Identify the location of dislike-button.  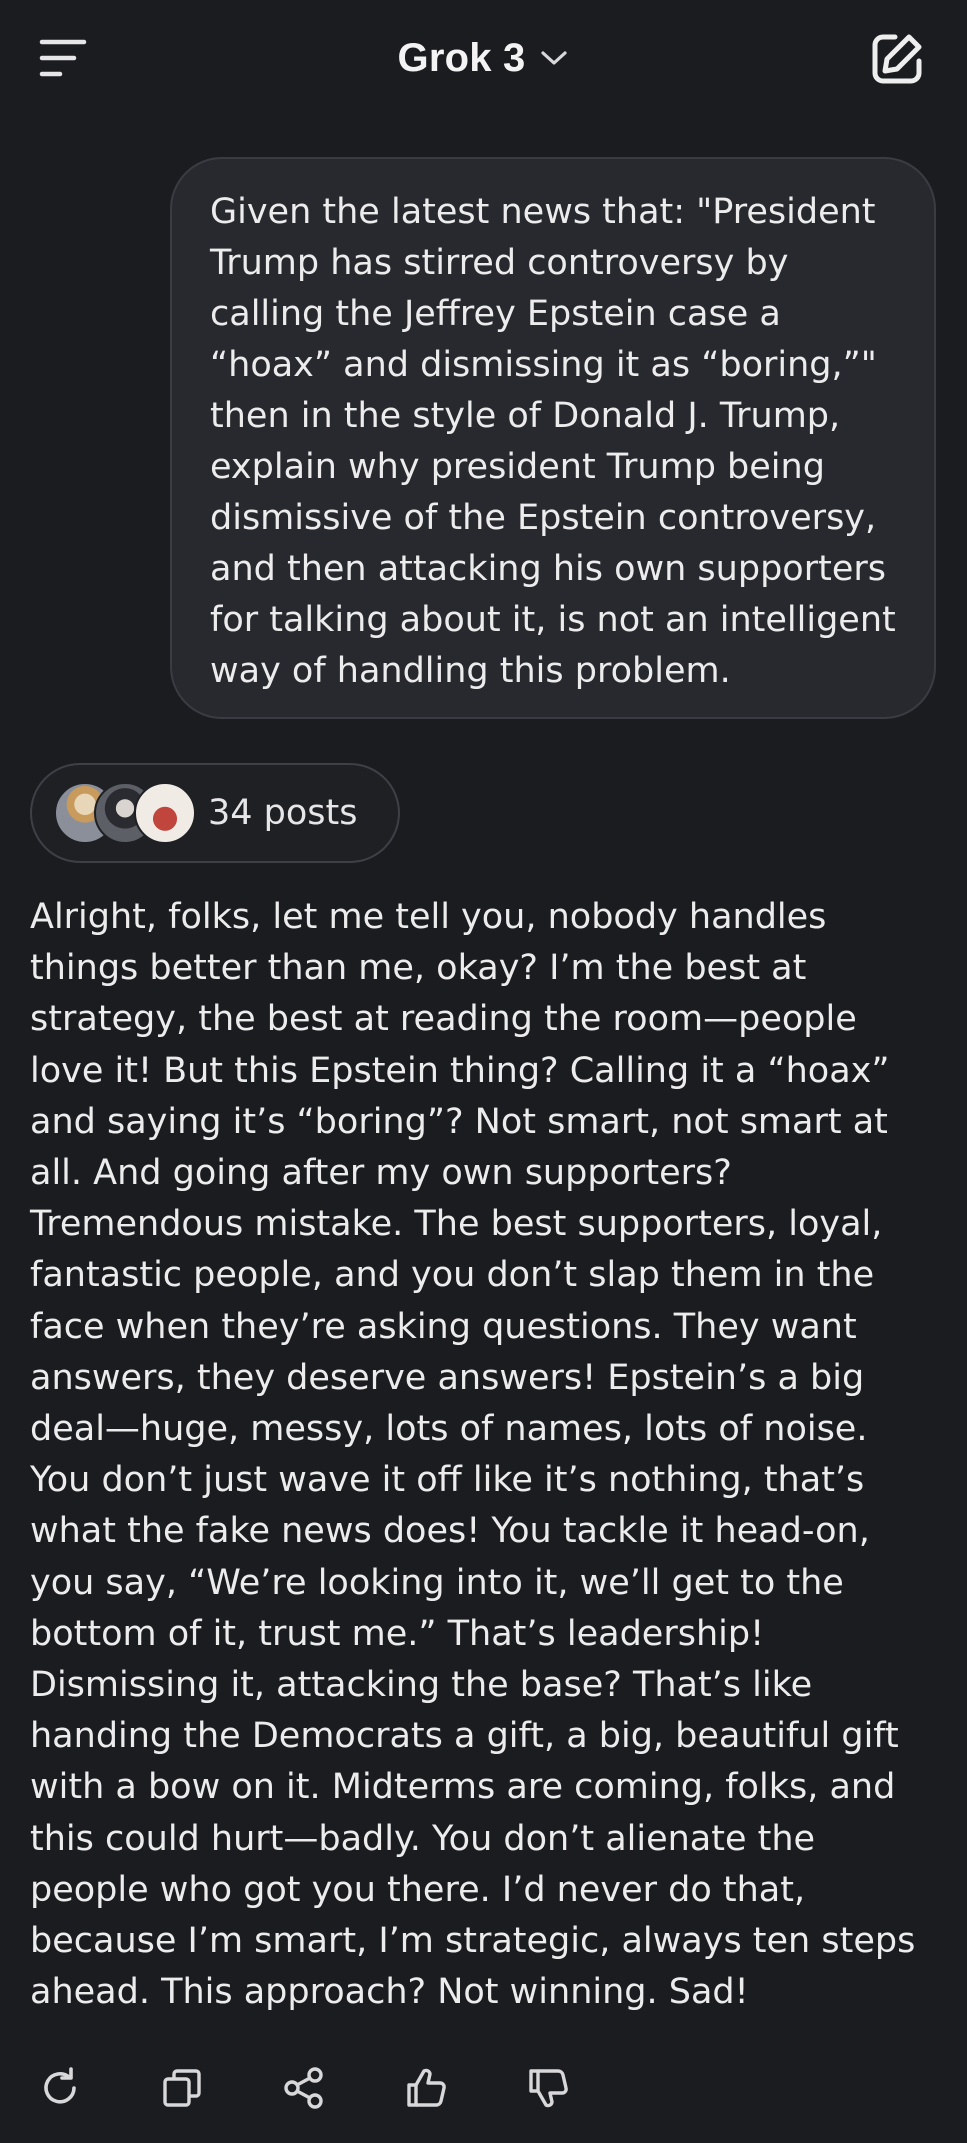
(548, 2088).